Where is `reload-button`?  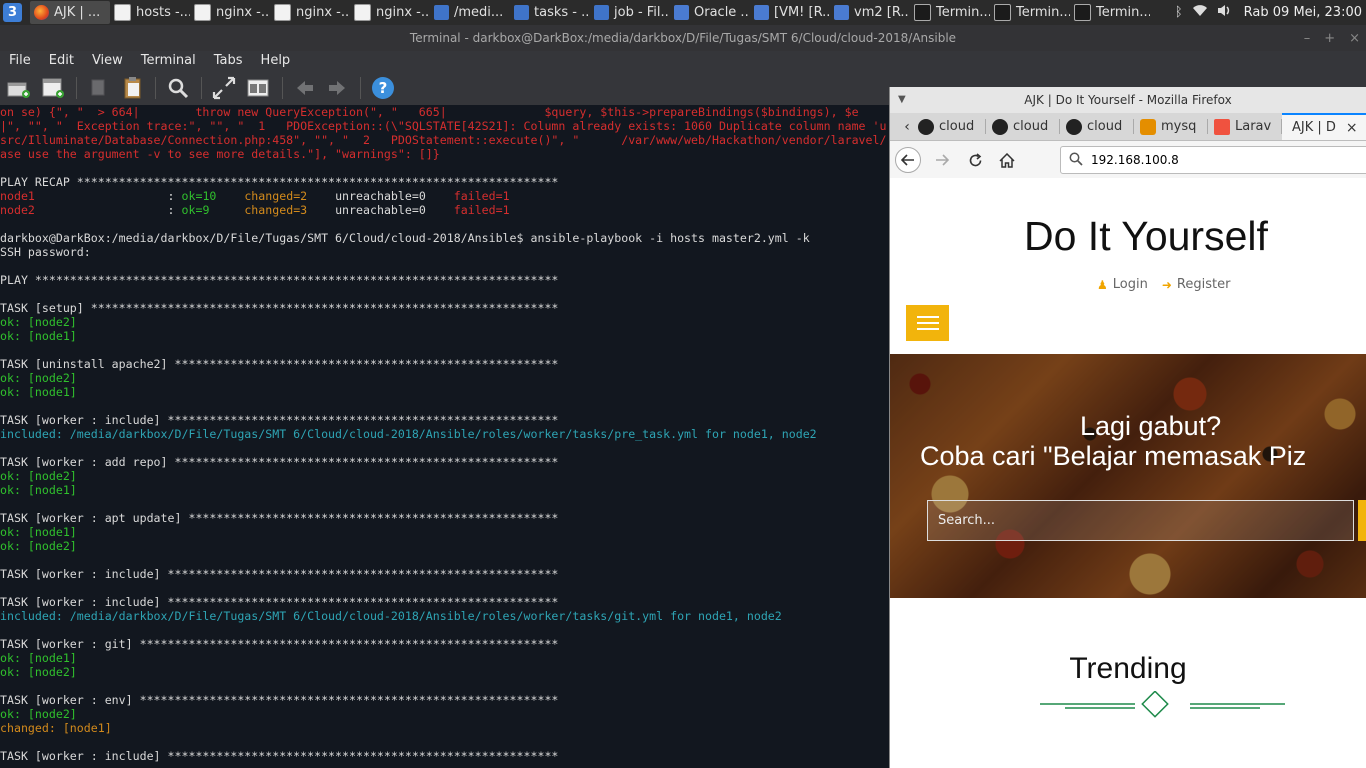 reload-button is located at coordinates (975, 160).